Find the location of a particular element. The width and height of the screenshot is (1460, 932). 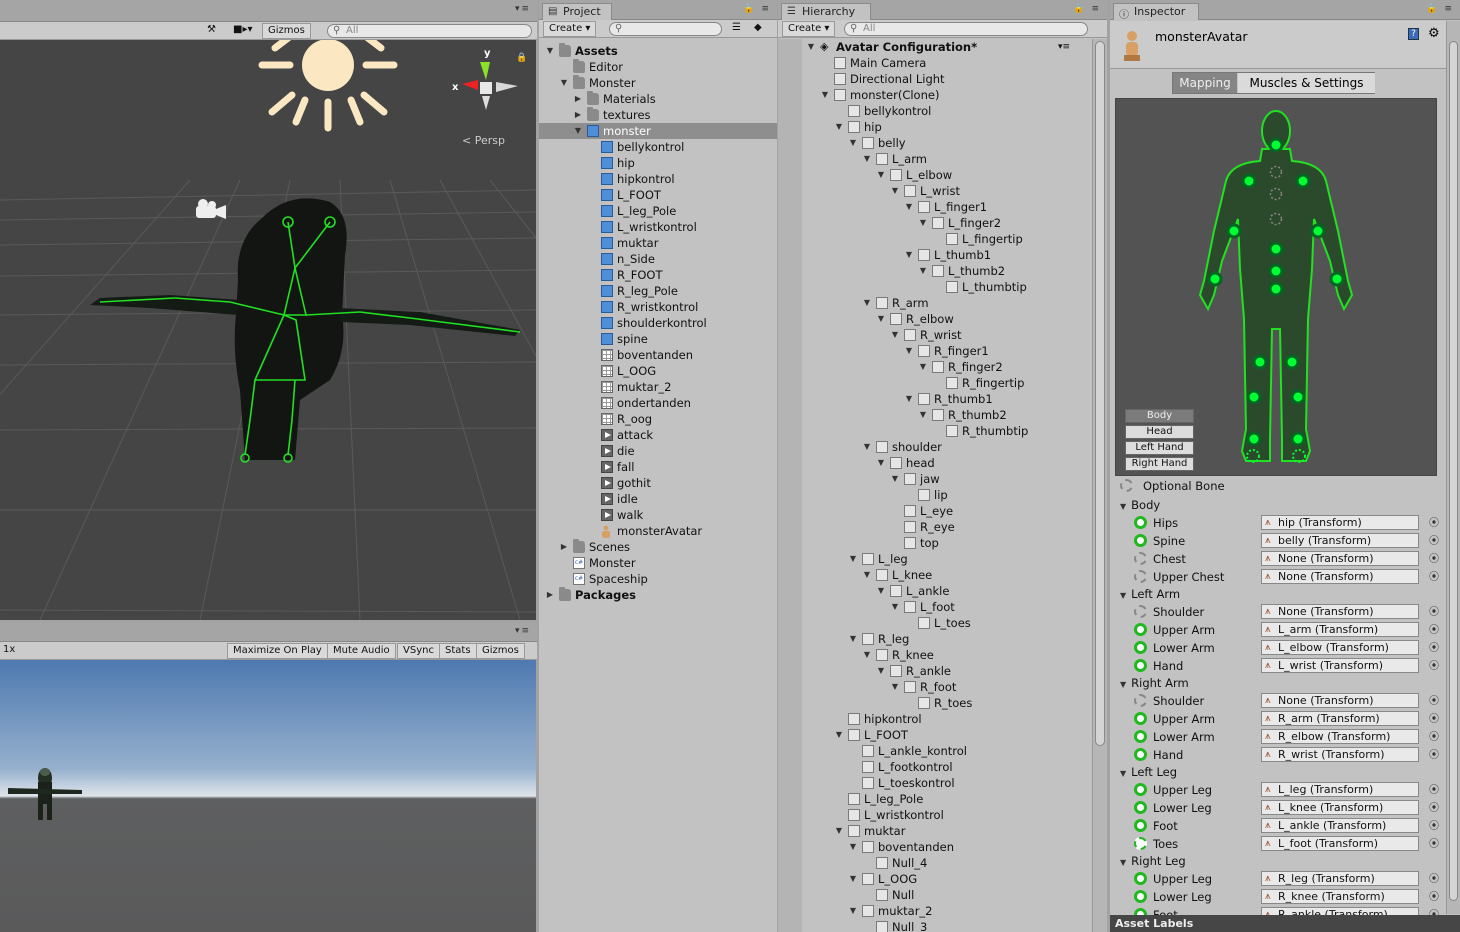

bone-section-header: Body is located at coordinates (1140, 505).